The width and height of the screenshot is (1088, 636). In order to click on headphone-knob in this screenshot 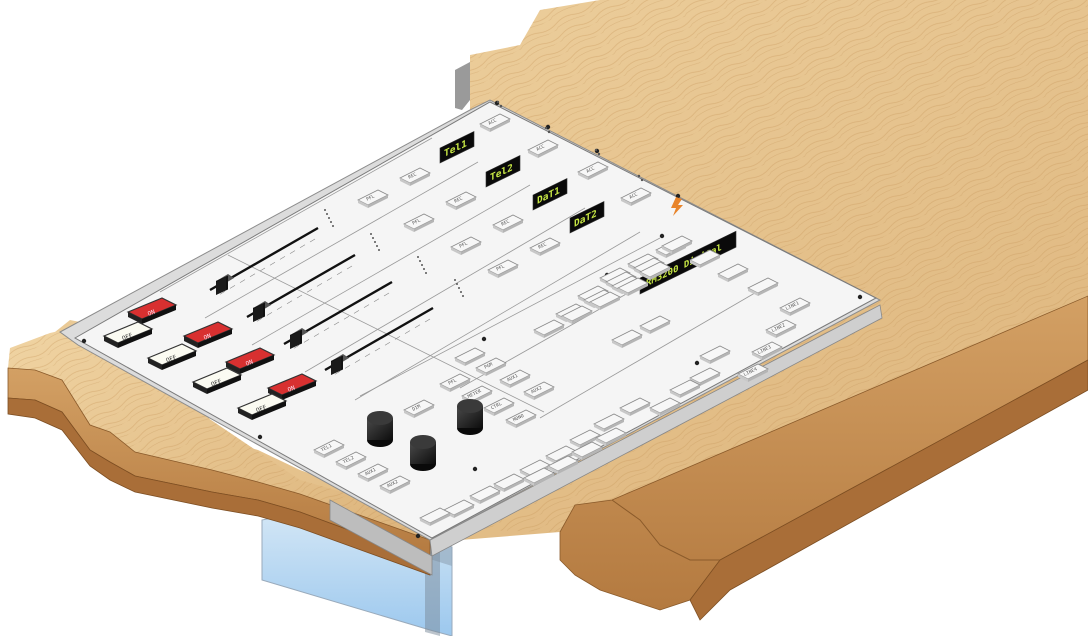, I will do `click(423, 453)`.